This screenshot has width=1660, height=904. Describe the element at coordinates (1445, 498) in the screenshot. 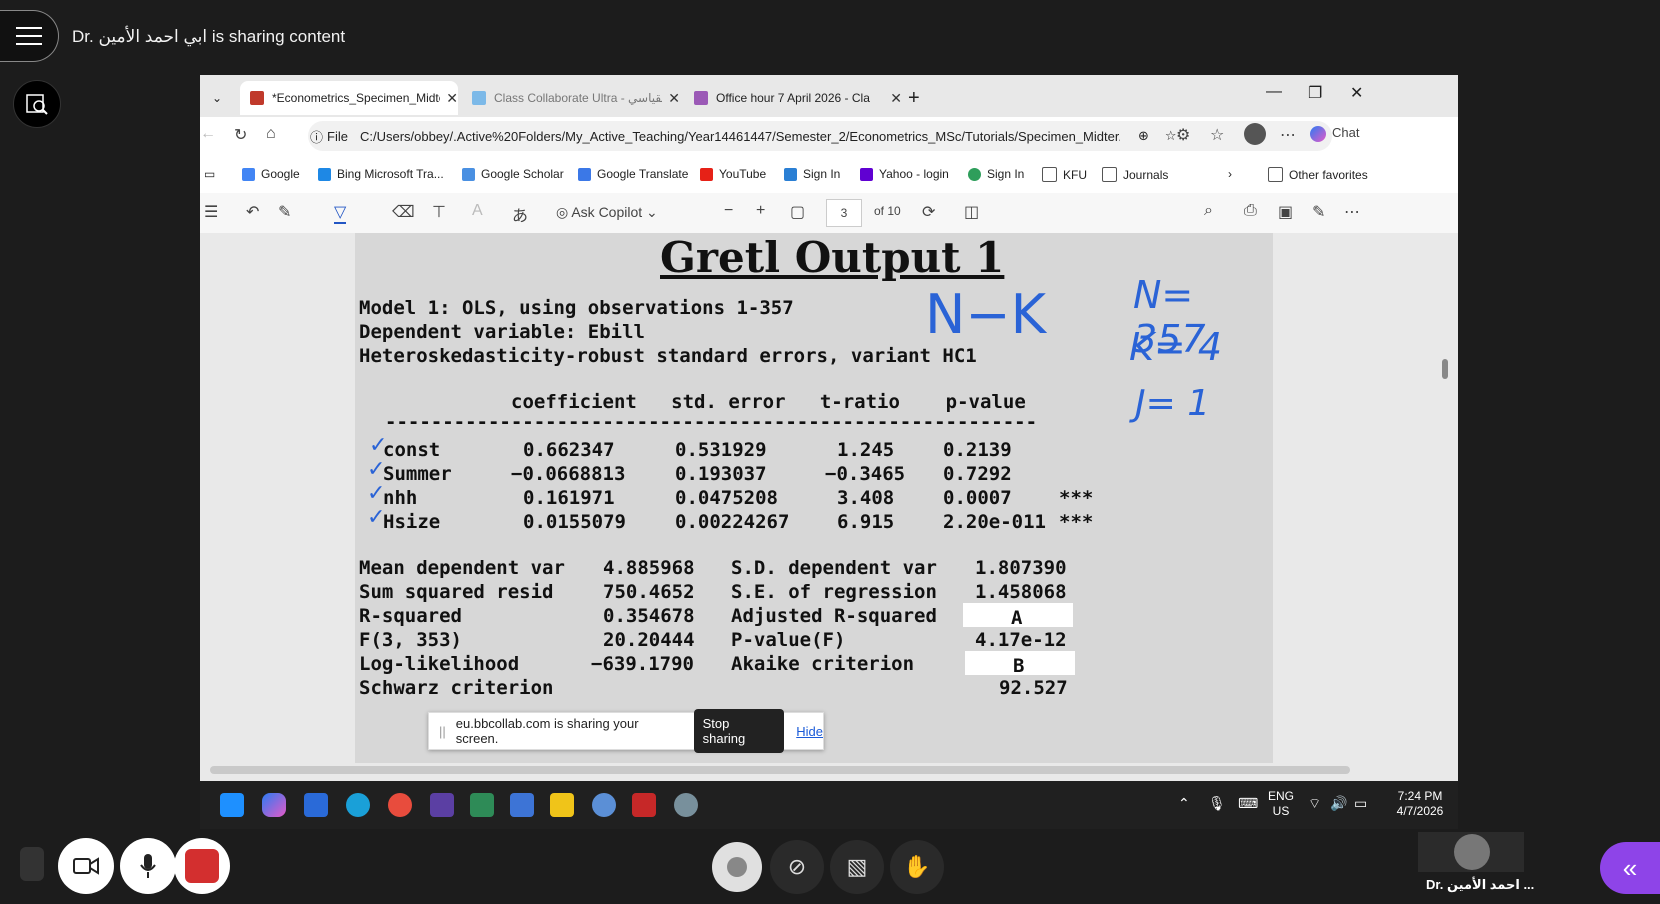

I see `vertical-scrollbar` at that location.